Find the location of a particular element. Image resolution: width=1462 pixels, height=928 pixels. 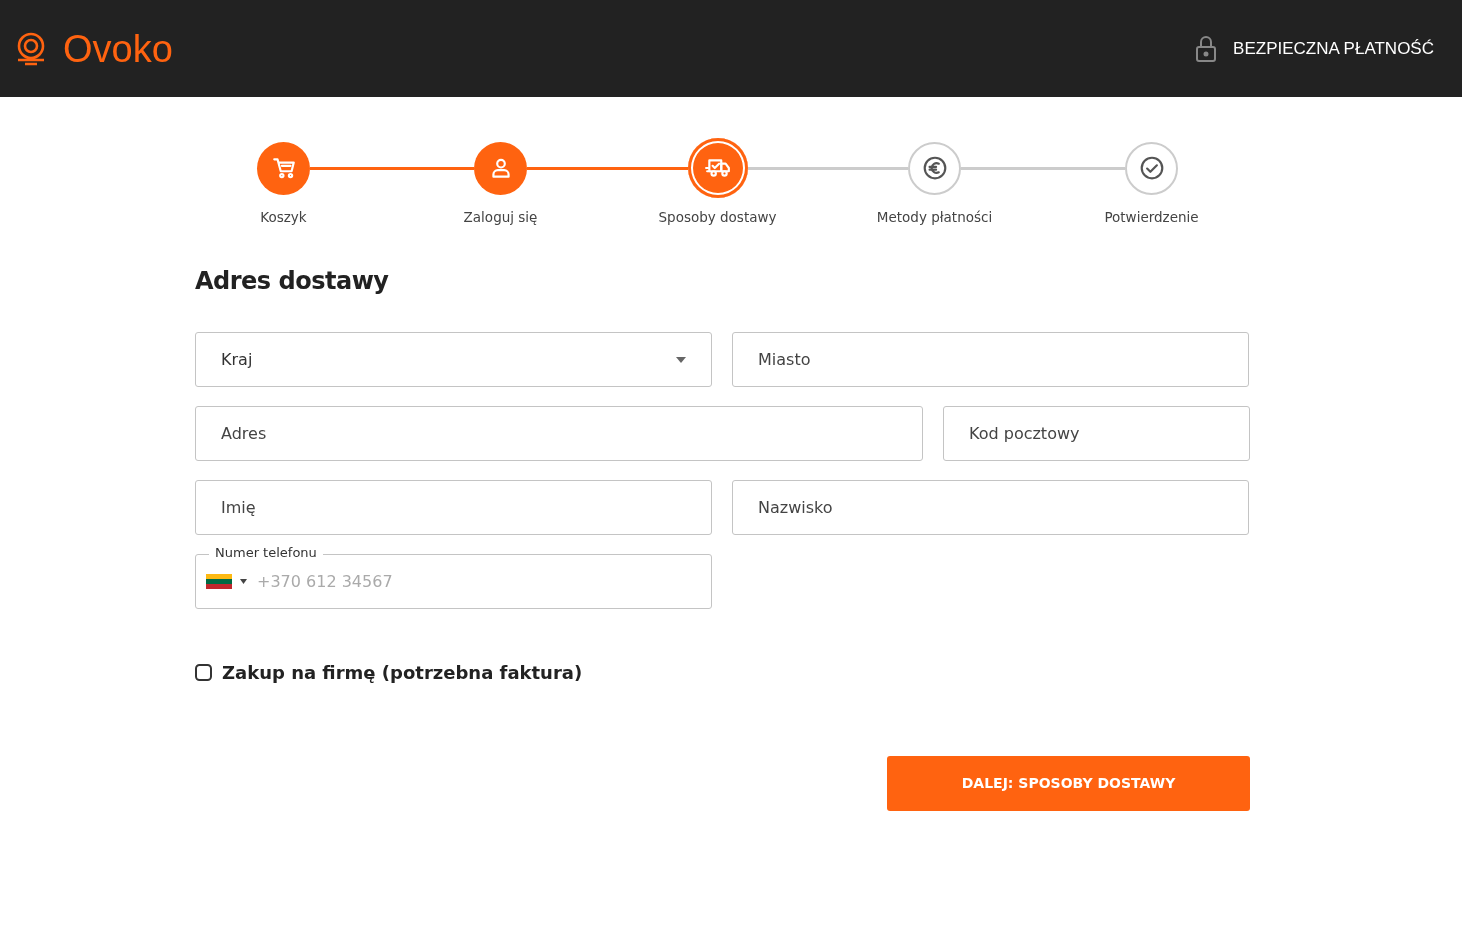

step-label: Potwierdzenie is located at coordinates (1151, 217).